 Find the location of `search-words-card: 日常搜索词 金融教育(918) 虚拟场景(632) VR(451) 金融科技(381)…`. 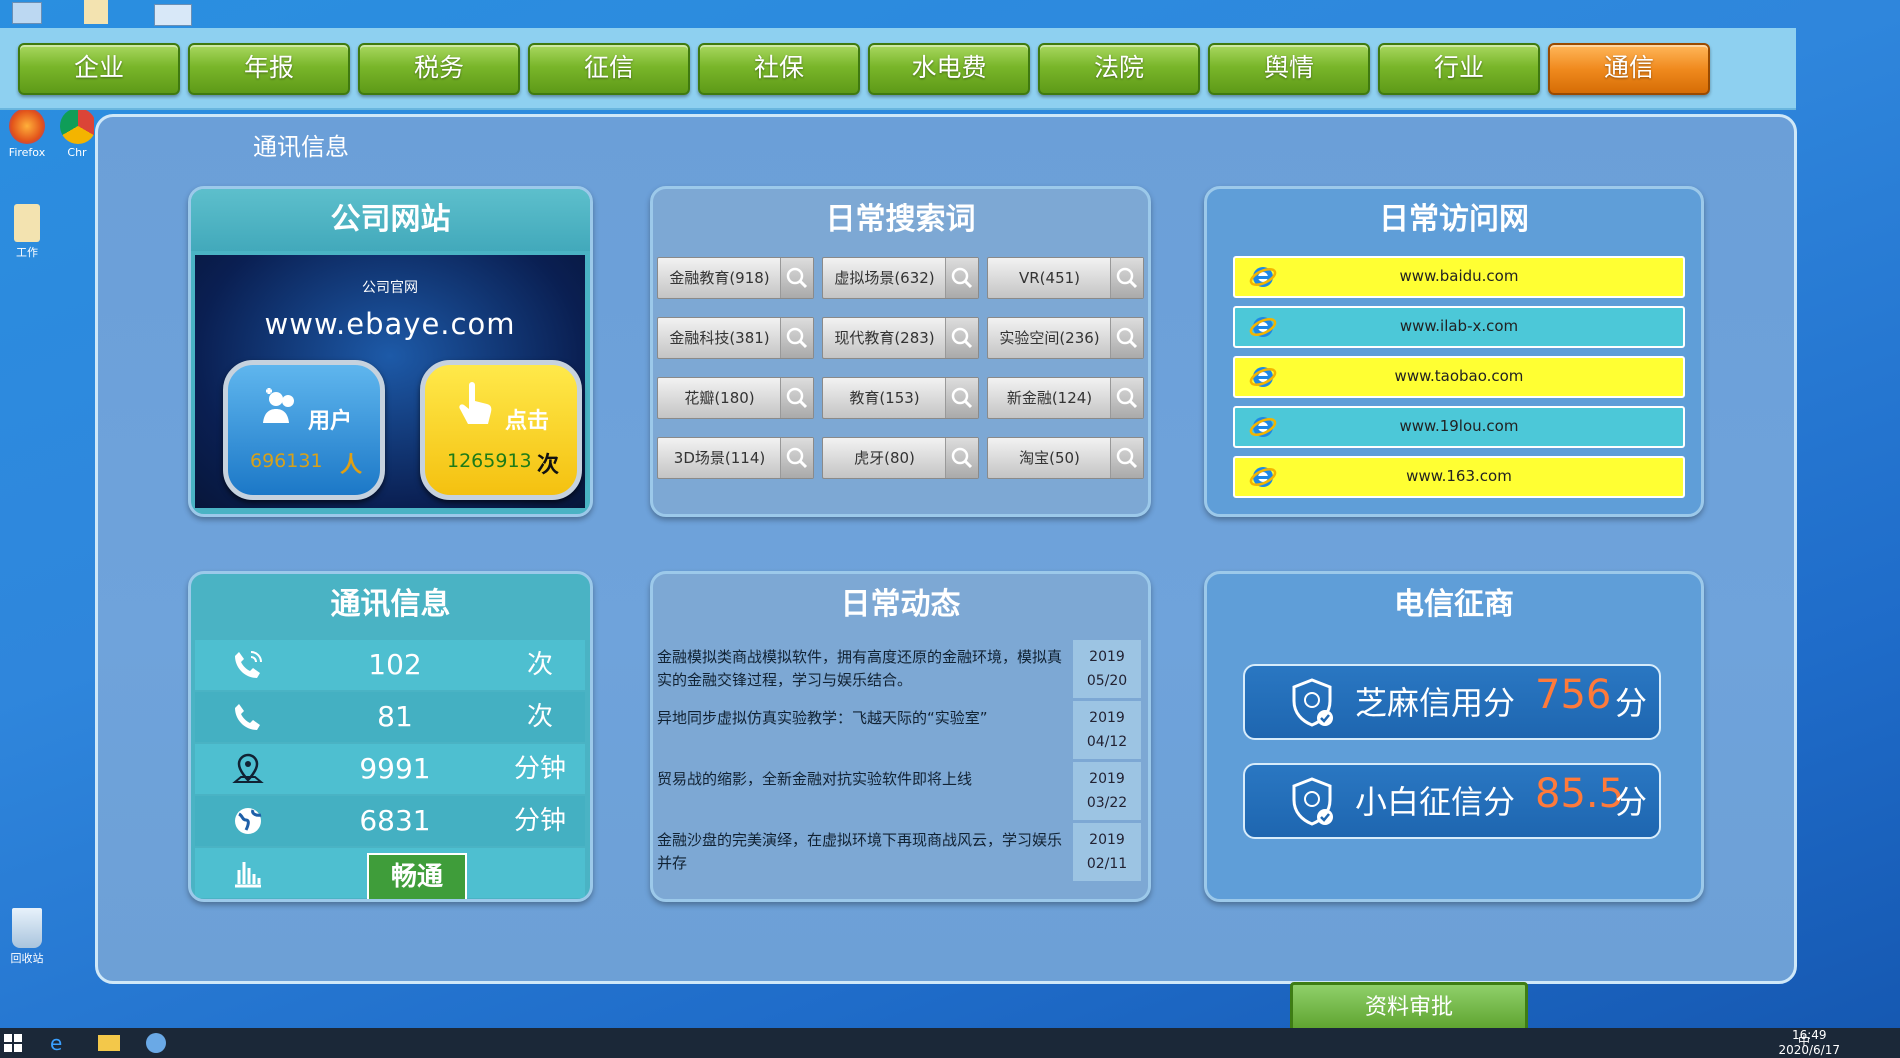

search-words-card: 日常搜索词 金融教育(918) 虚拟场景(632) VR(451) 金融科技(381)… is located at coordinates (900, 351).